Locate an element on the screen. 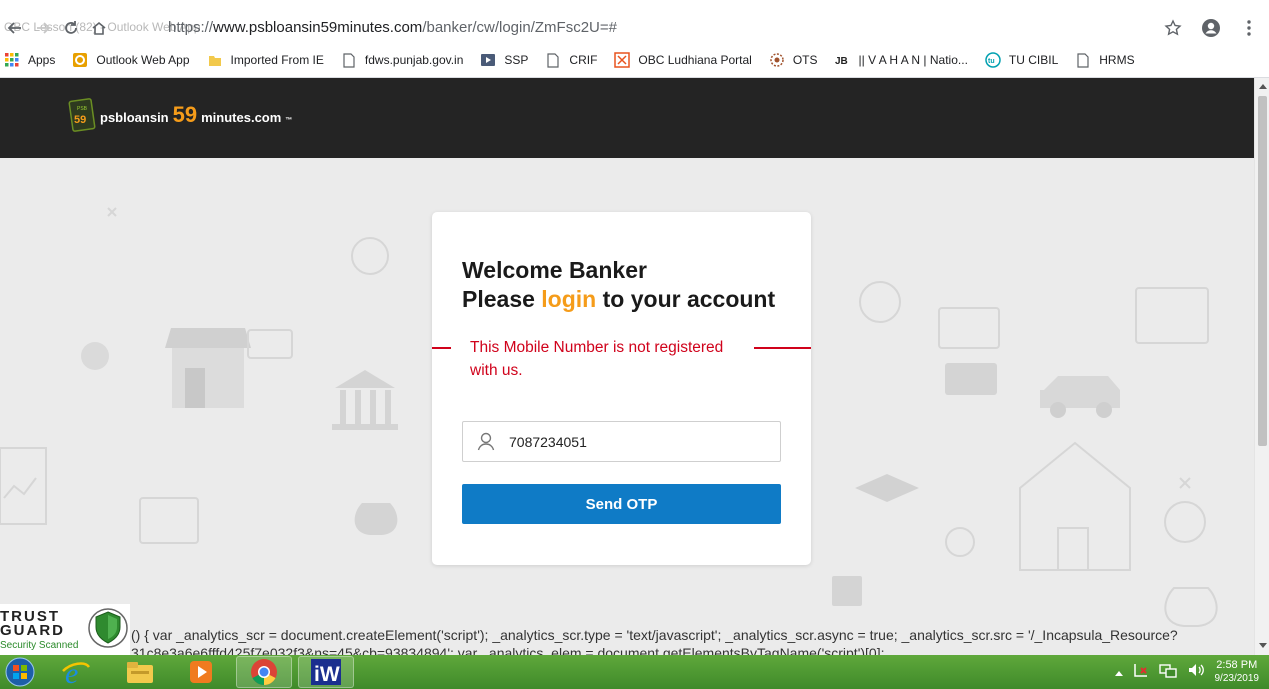 Image resolution: width=1269 pixels, height=689 pixels. svg-text: tu is located at coordinates (991, 61).